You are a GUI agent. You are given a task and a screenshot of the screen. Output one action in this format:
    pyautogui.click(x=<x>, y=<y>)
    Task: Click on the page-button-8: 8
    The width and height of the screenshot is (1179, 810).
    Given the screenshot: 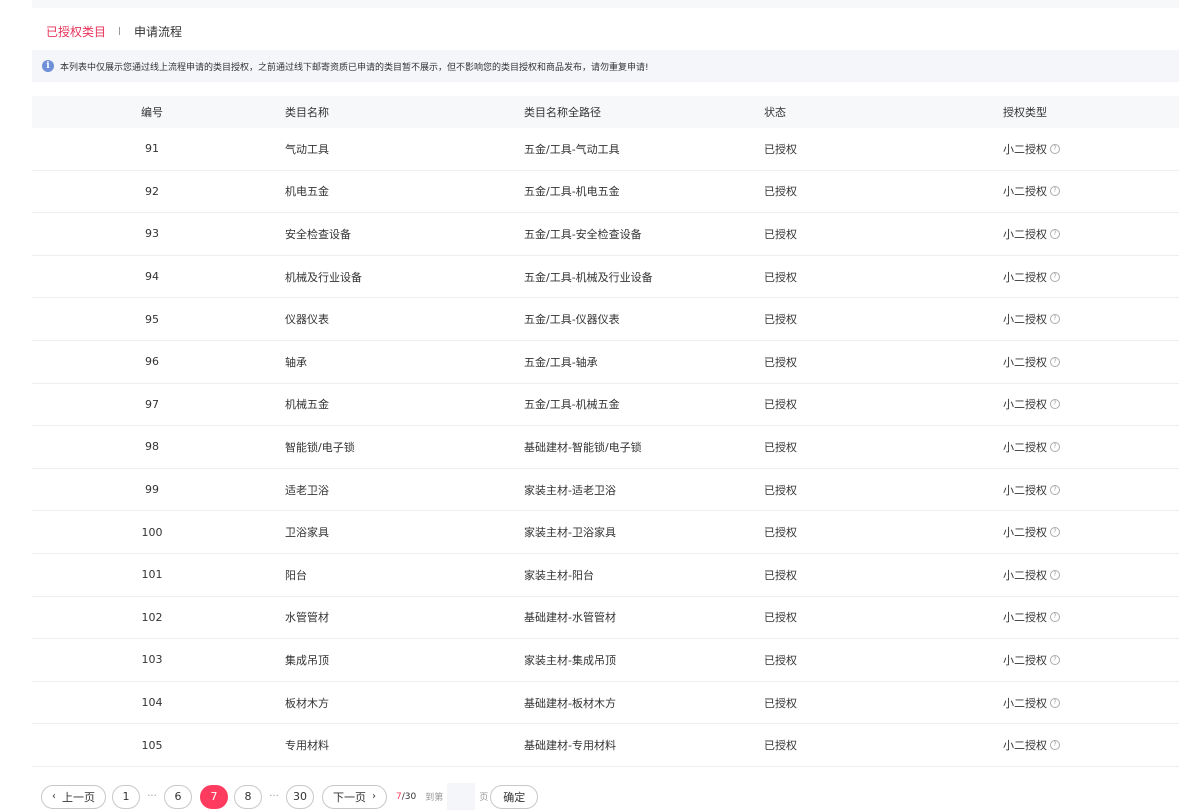 What is the action you would take?
    pyautogui.click(x=248, y=796)
    